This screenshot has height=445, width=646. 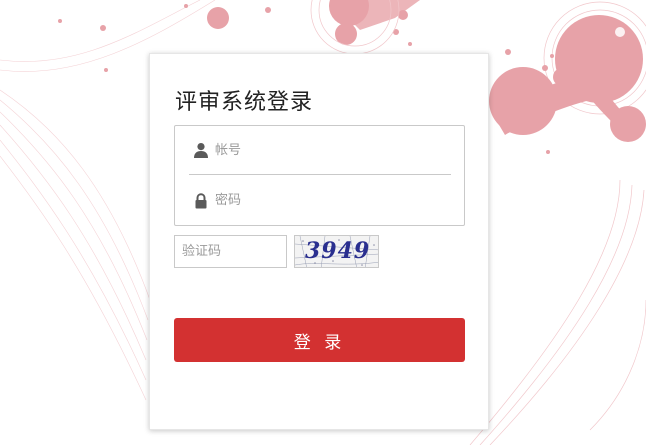 I want to click on password-input, so click(x=333, y=200).